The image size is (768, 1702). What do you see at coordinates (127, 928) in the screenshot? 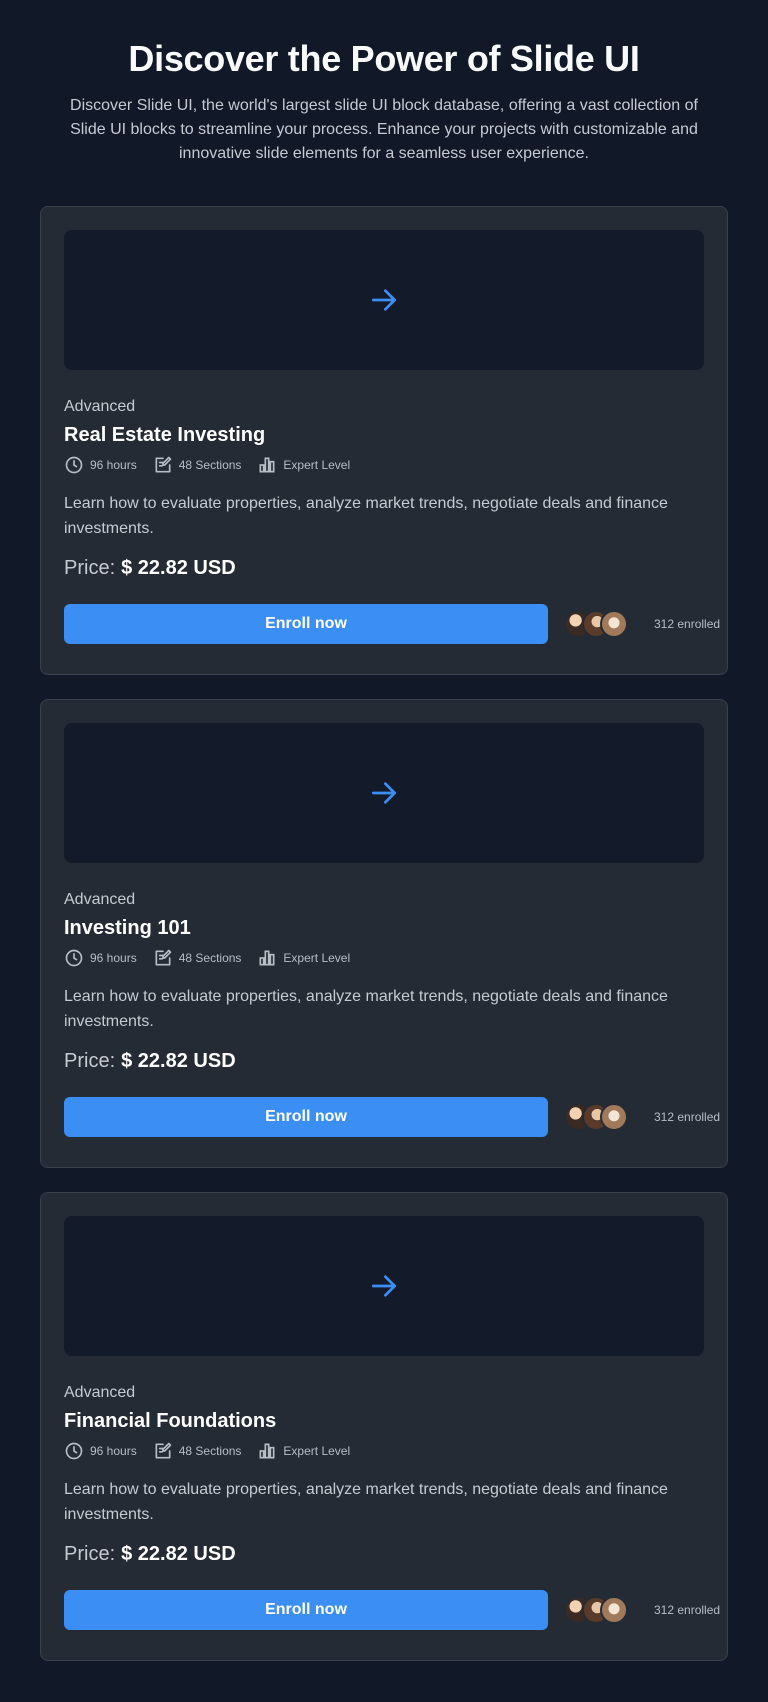
I see `course-title: Investing 101` at bounding box center [127, 928].